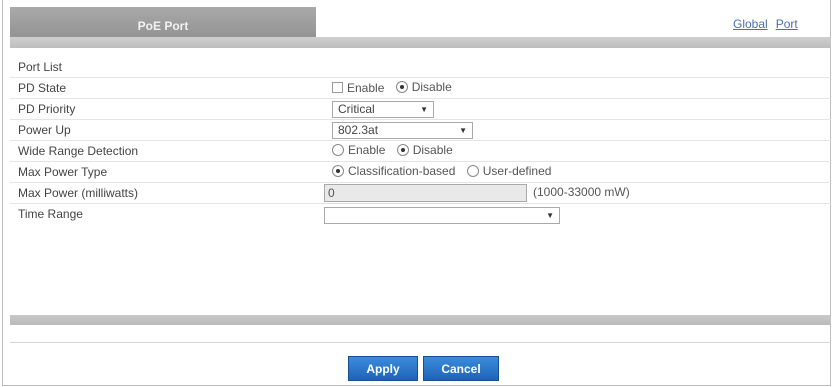  What do you see at coordinates (577, 67) in the screenshot?
I see `port-list-value` at bounding box center [577, 67].